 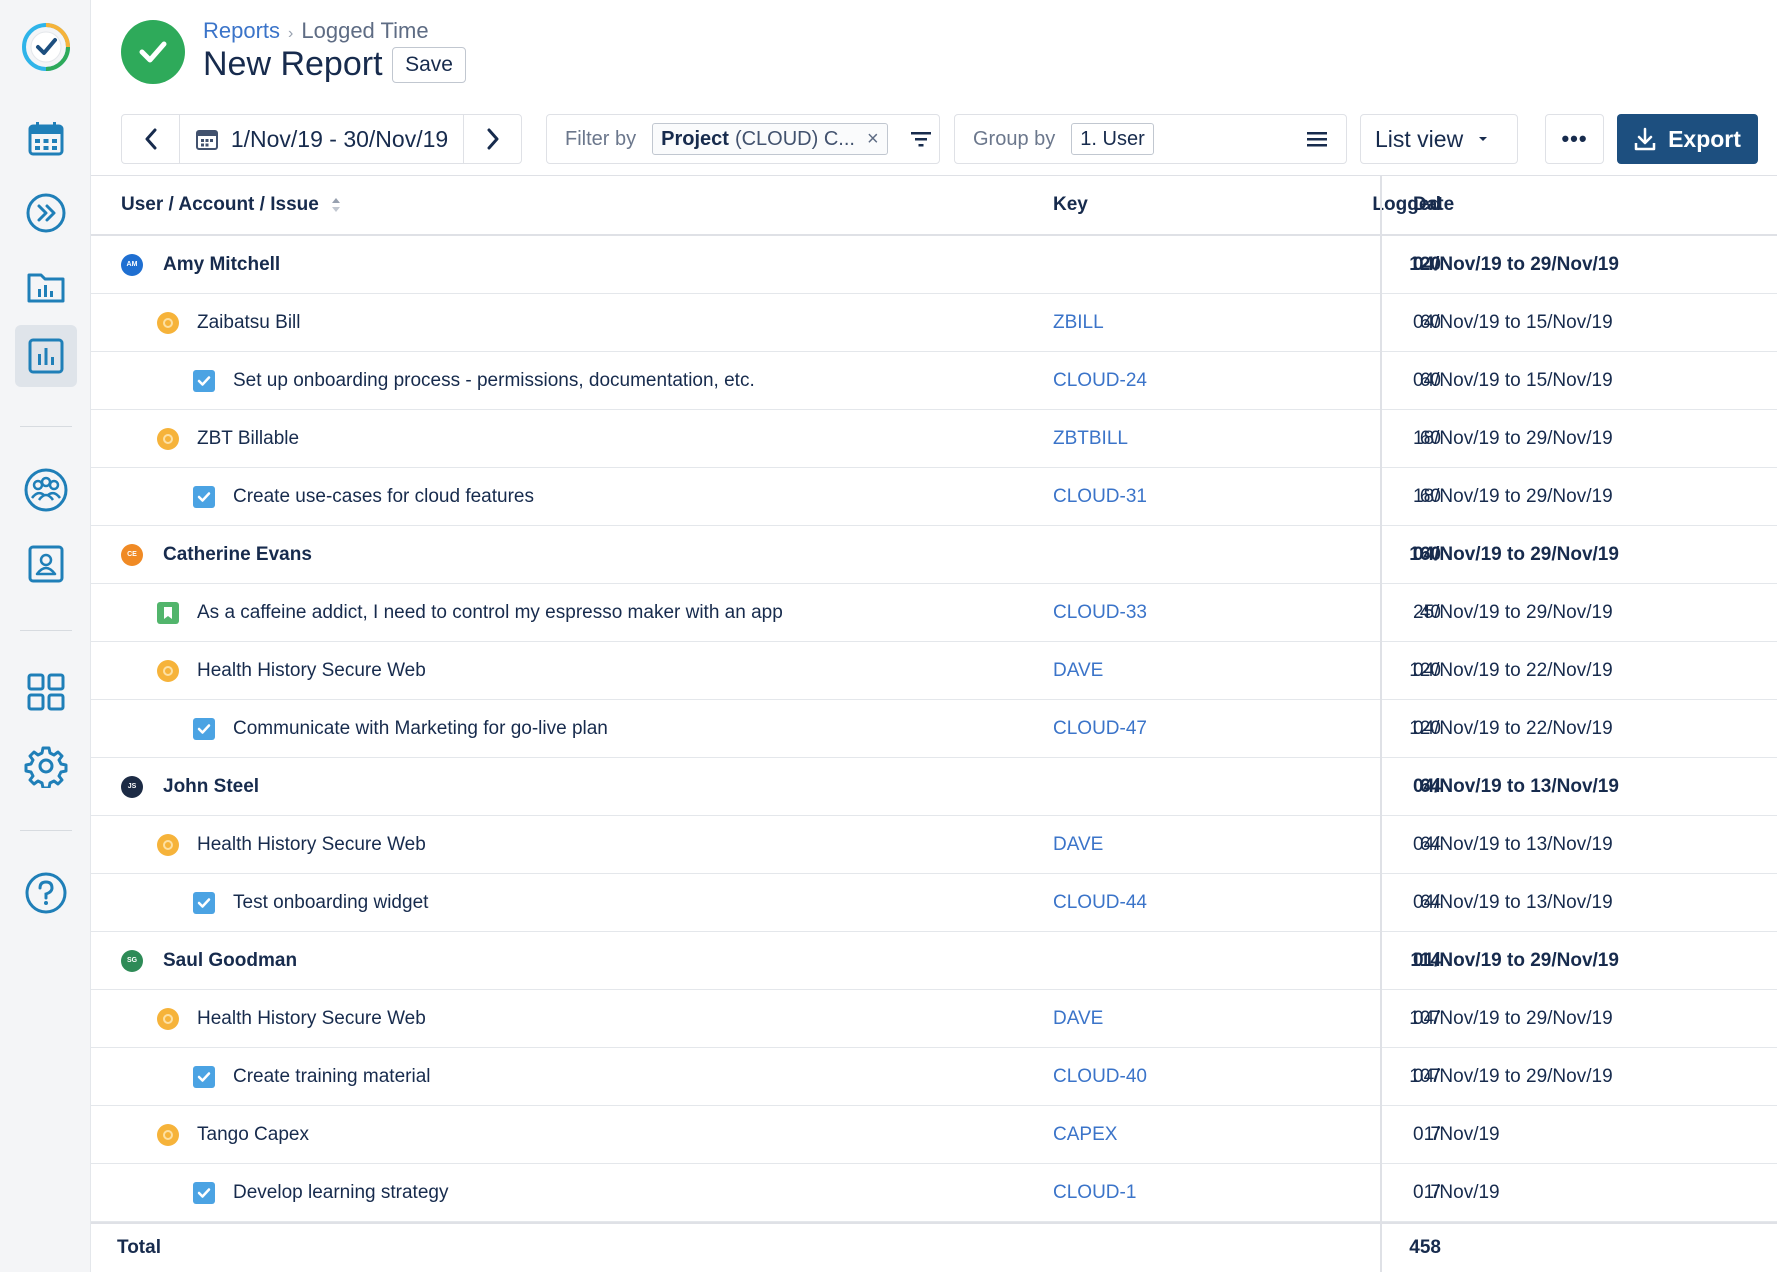 I want to click on more-options-button: •••, so click(x=1574, y=139).